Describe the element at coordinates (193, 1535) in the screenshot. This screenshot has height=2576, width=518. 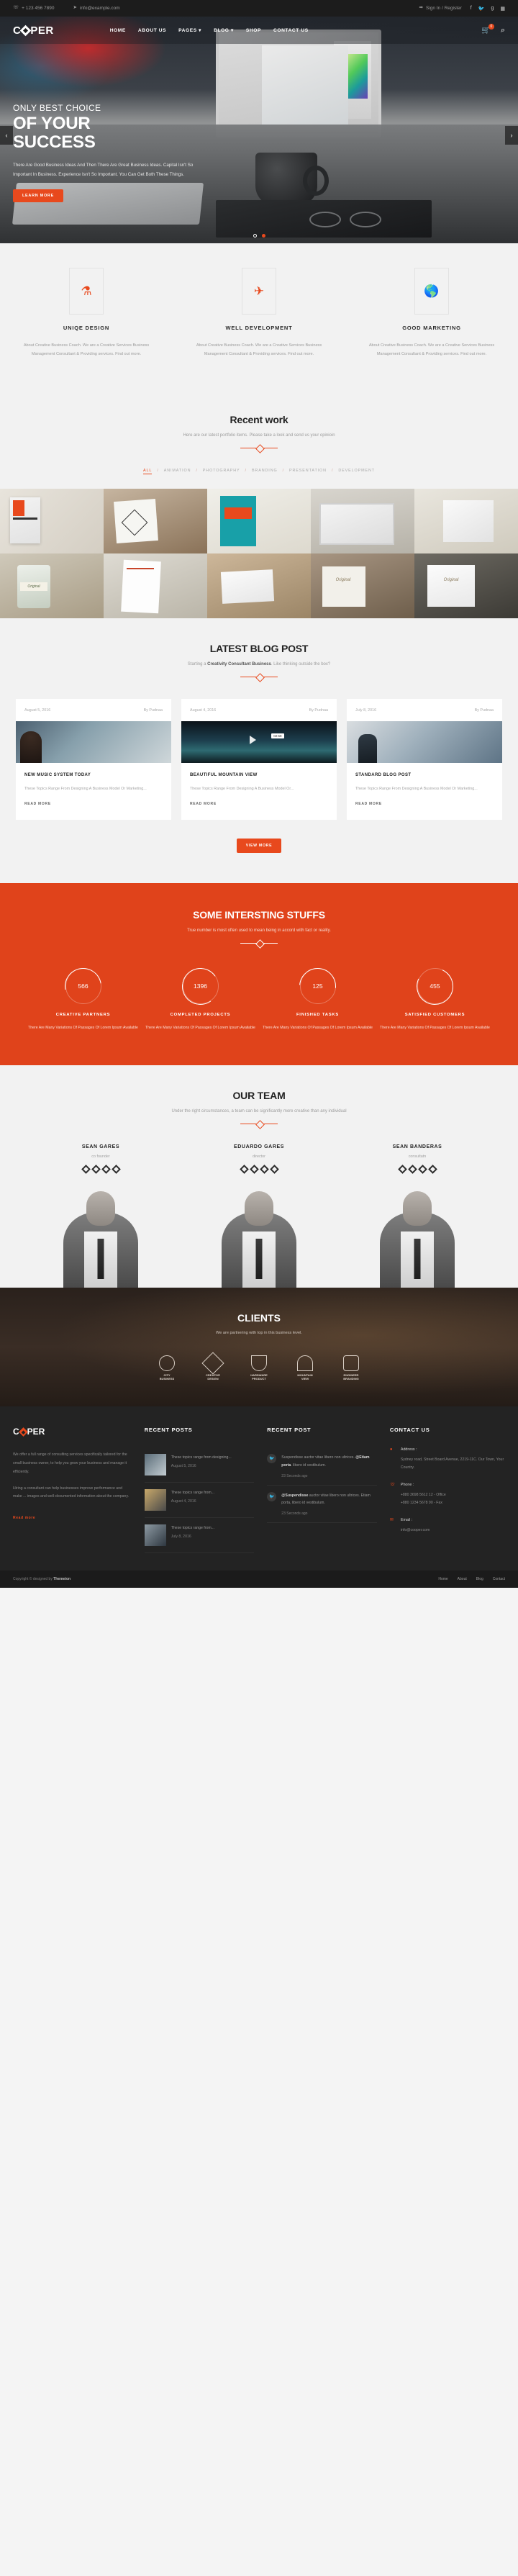
I see `post-meta: These topics range from... July 8, 2016` at that location.